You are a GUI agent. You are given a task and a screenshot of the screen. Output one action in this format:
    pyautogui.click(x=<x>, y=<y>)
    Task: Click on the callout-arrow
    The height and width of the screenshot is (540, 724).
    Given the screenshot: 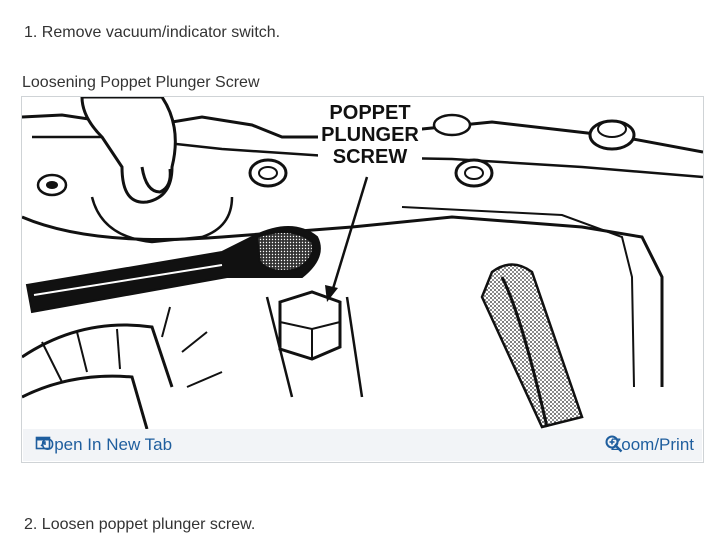 What is the action you would take?
    pyautogui.click(x=349, y=234)
    